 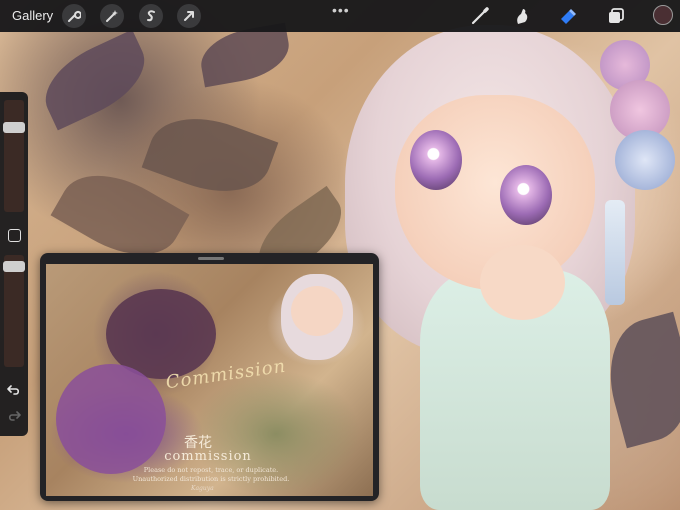 What do you see at coordinates (189, 16) in the screenshot?
I see `transform-arrow-icon` at bounding box center [189, 16].